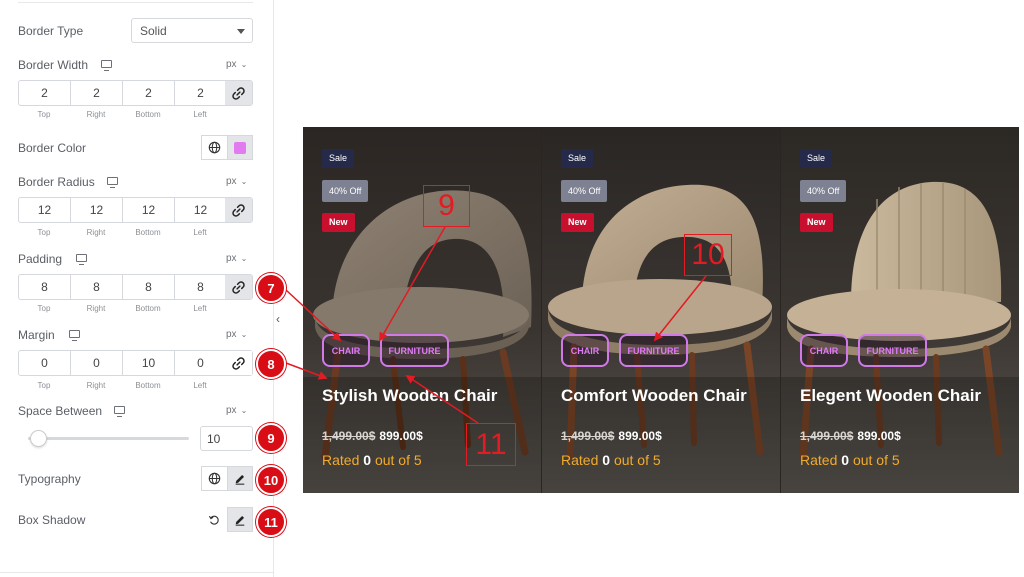 The height and width of the screenshot is (577, 1024). What do you see at coordinates (577, 158) in the screenshot?
I see `sale-badge: Sale` at bounding box center [577, 158].